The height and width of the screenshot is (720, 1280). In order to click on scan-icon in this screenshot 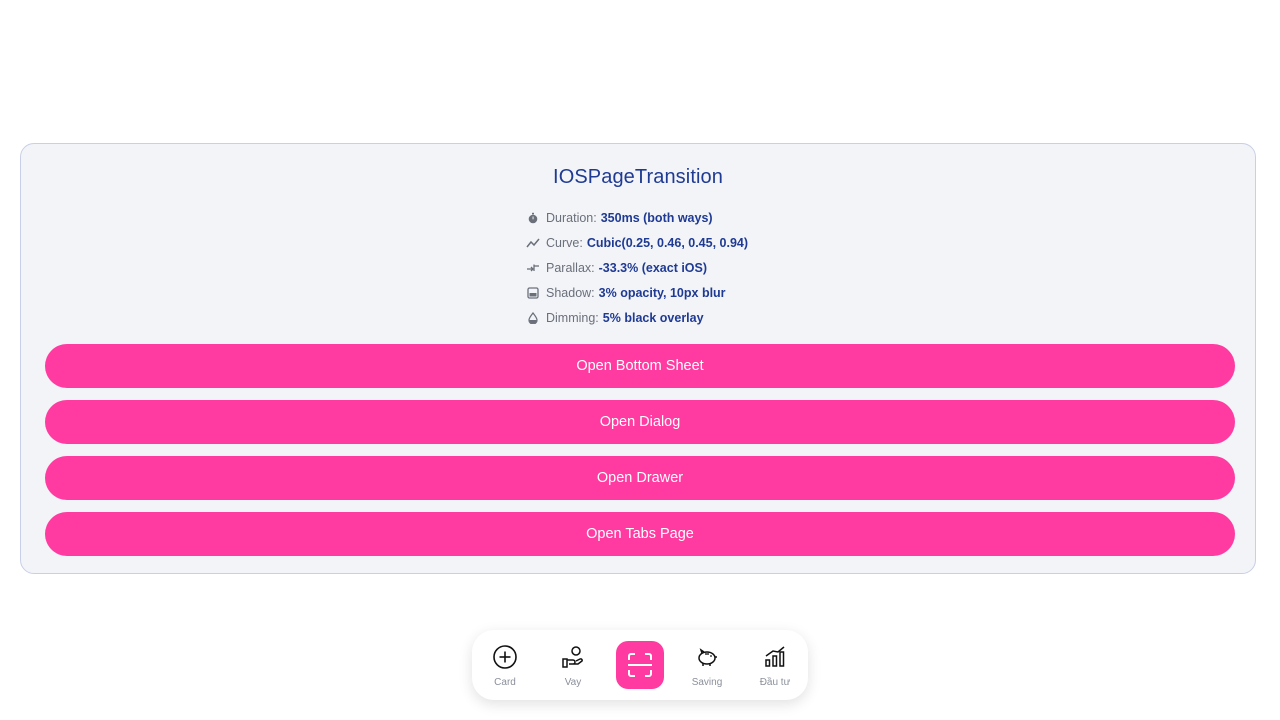, I will do `click(640, 665)`.